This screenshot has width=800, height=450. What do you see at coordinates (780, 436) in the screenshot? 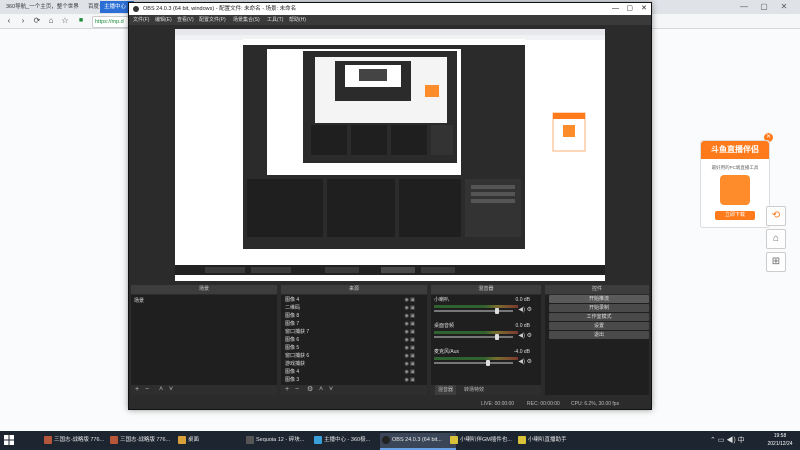
I see `clock-time: 19:58` at bounding box center [780, 436].